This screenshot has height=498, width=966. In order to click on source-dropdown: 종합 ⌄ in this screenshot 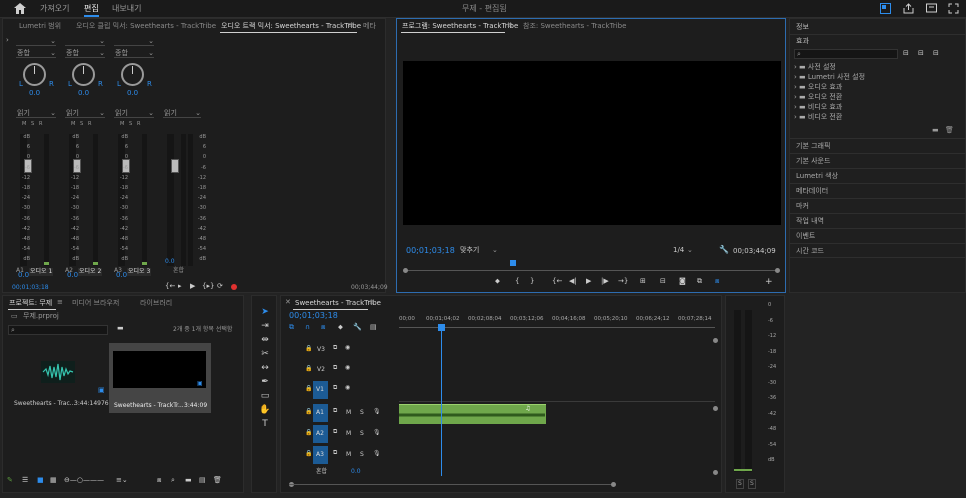, I will do `click(36, 53)`.